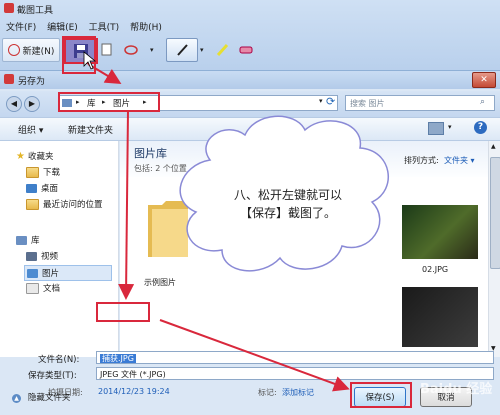  I want to click on watermark: Baidu 经验, so click(456, 389).